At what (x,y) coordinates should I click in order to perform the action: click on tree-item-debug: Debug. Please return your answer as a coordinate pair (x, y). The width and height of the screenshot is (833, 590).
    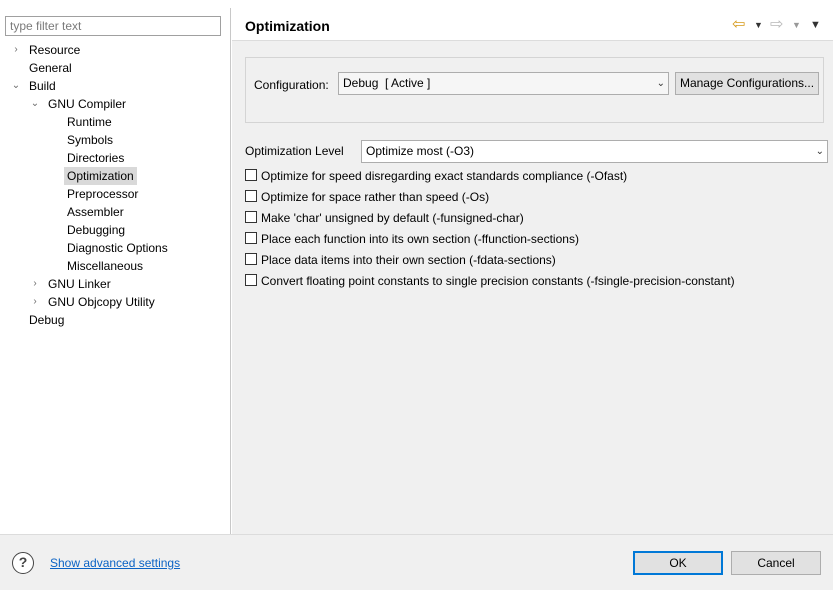
    Looking at the image, I should click on (33, 320).